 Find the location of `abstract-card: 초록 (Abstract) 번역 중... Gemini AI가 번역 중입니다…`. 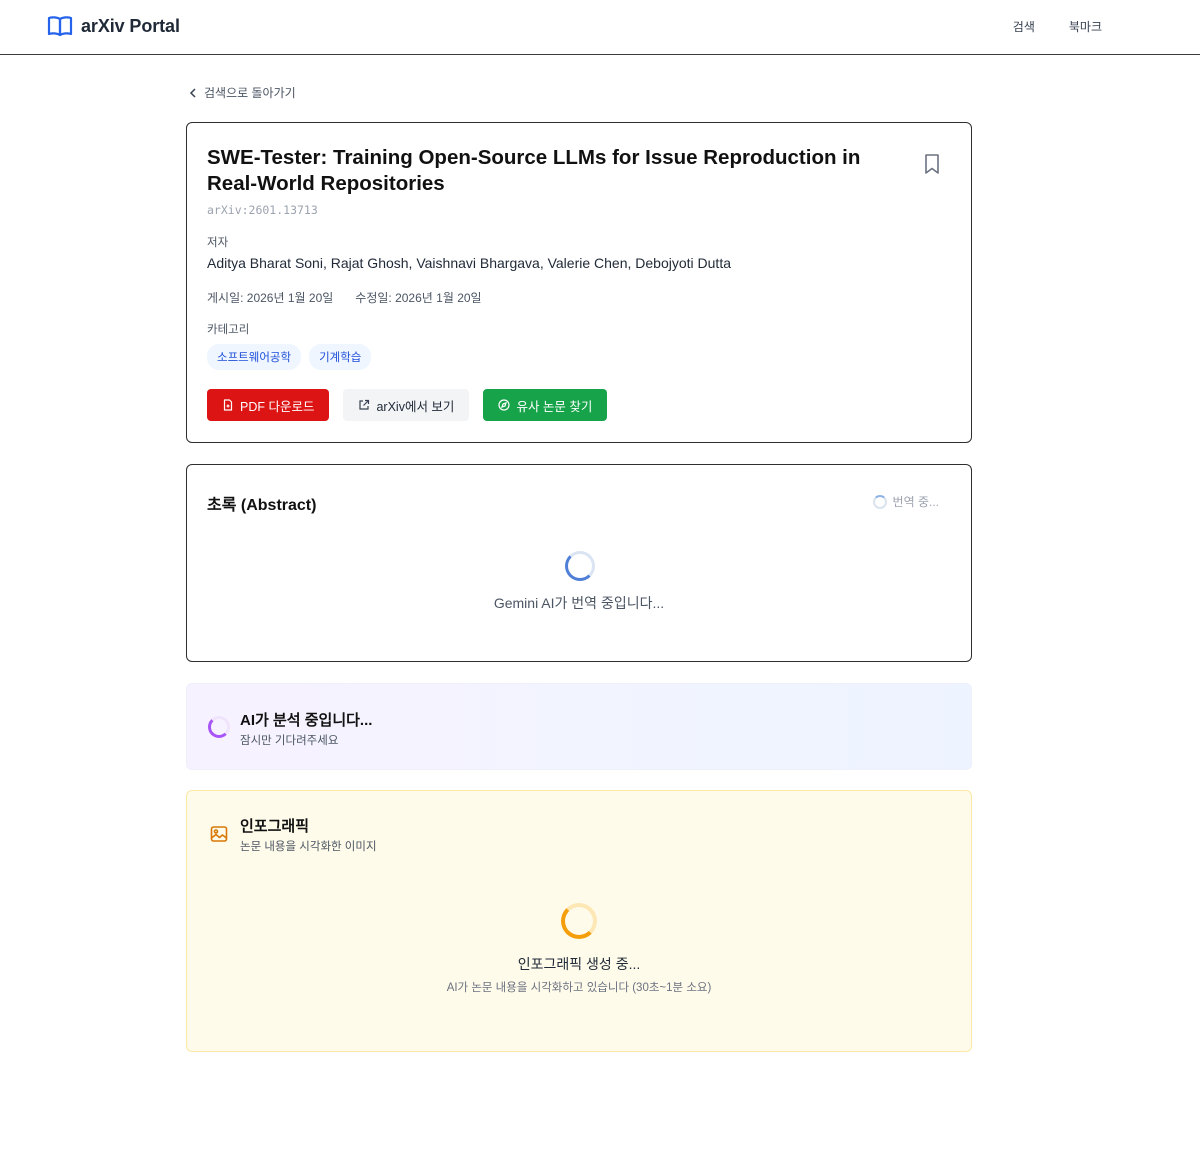

abstract-card: 초록 (Abstract) 번역 중... Gemini AI가 번역 중입니다… is located at coordinates (579, 563).